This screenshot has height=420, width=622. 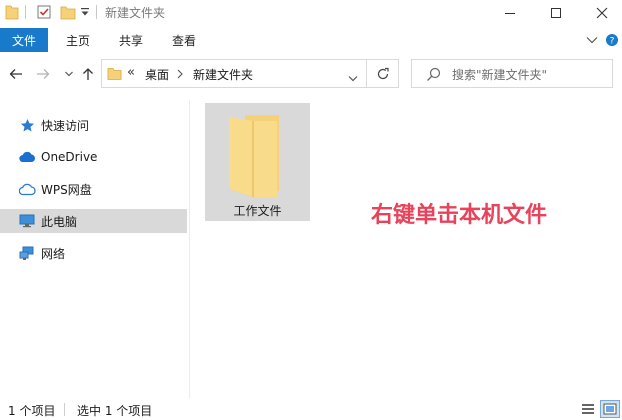 I want to click on breadcrumb-overflow: «, so click(x=131, y=72).